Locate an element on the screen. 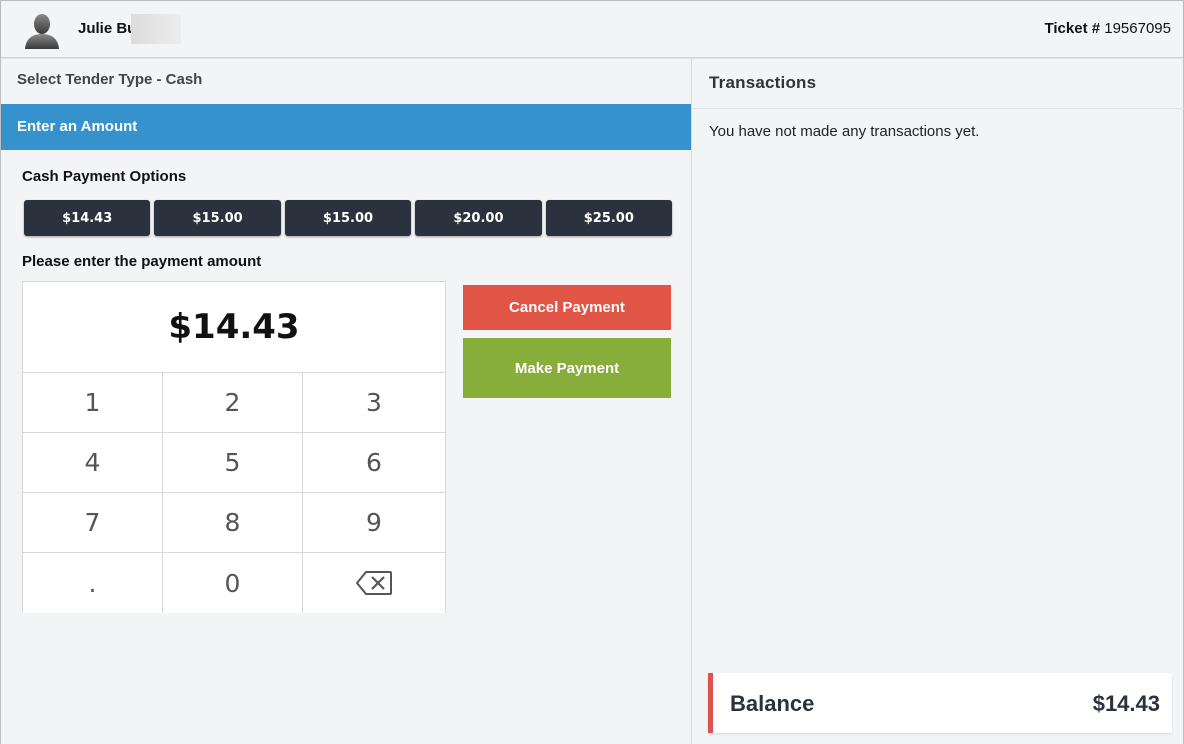 The image size is (1184, 744). key-5: 5 is located at coordinates (233, 463).